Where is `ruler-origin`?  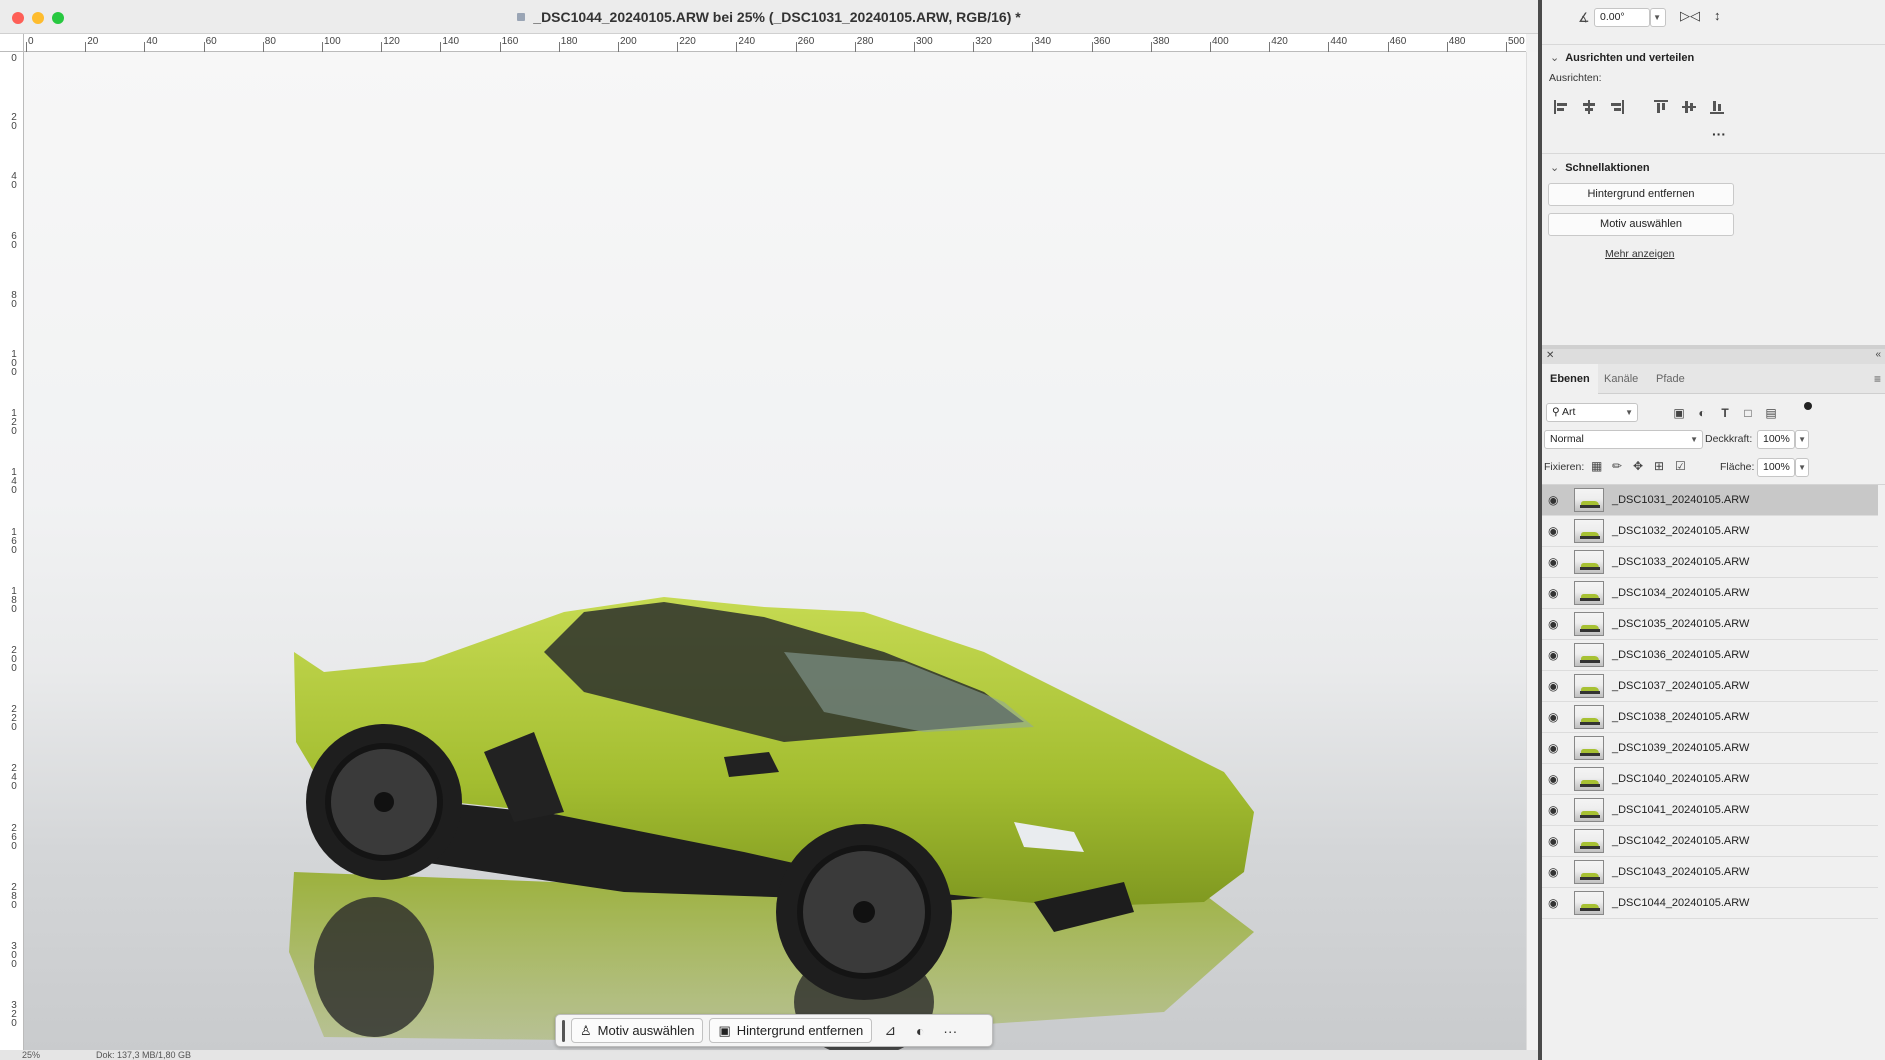
ruler-origin is located at coordinates (12, 43).